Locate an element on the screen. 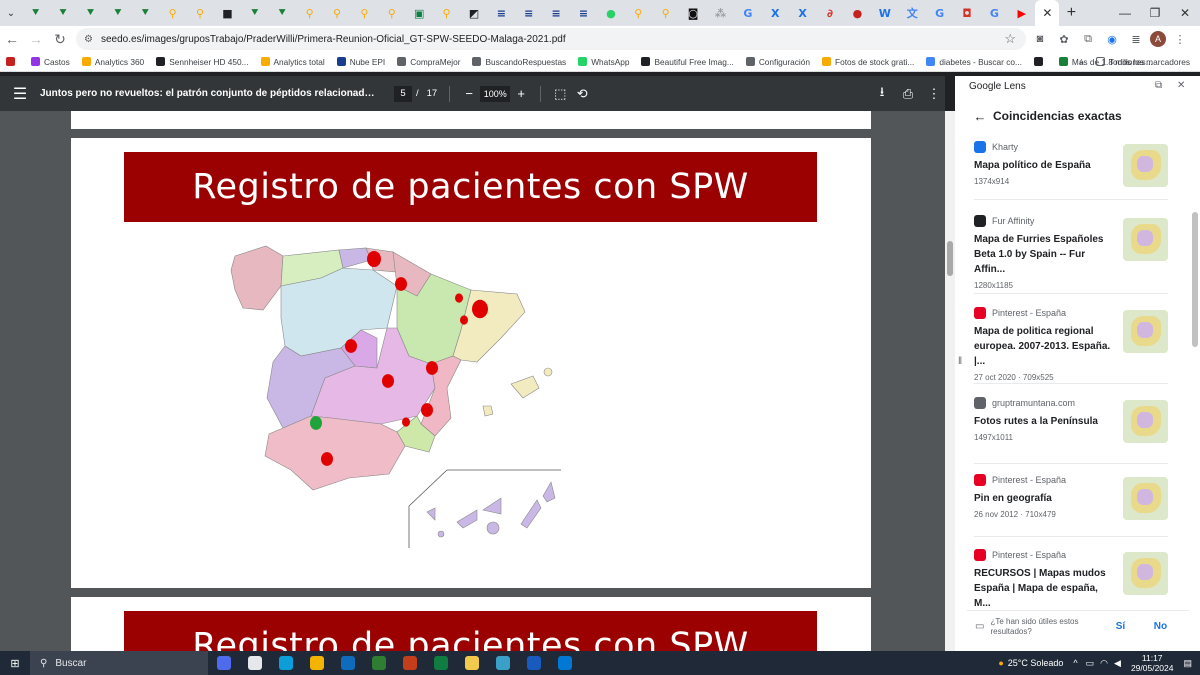 This screenshot has width=1200, height=675. pdf-scrollbar is located at coordinates (950, 381).